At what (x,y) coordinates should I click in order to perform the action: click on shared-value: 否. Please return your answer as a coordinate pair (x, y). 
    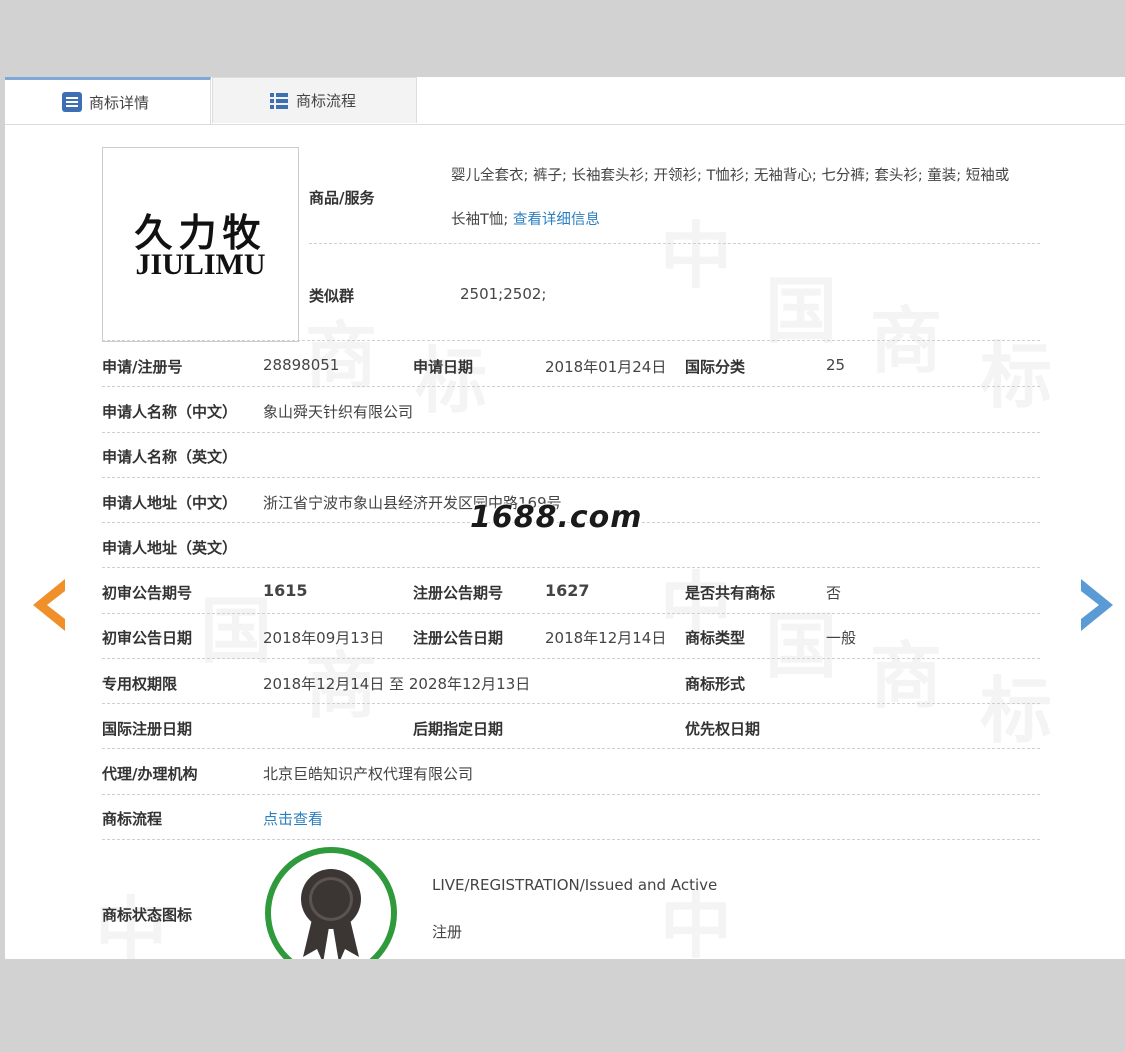
    Looking at the image, I should click on (834, 593).